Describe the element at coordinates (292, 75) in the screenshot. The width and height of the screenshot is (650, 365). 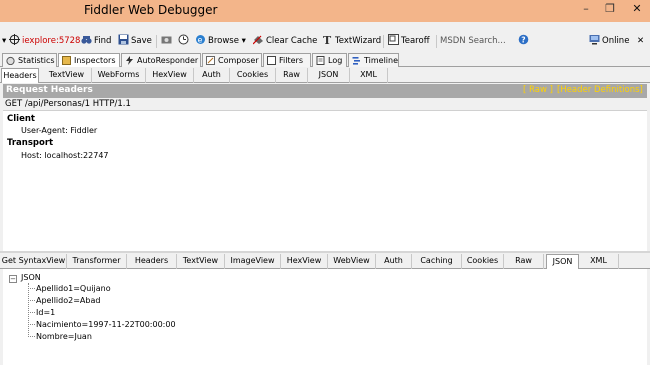
I see `request-tab-raw: Raw` at that location.